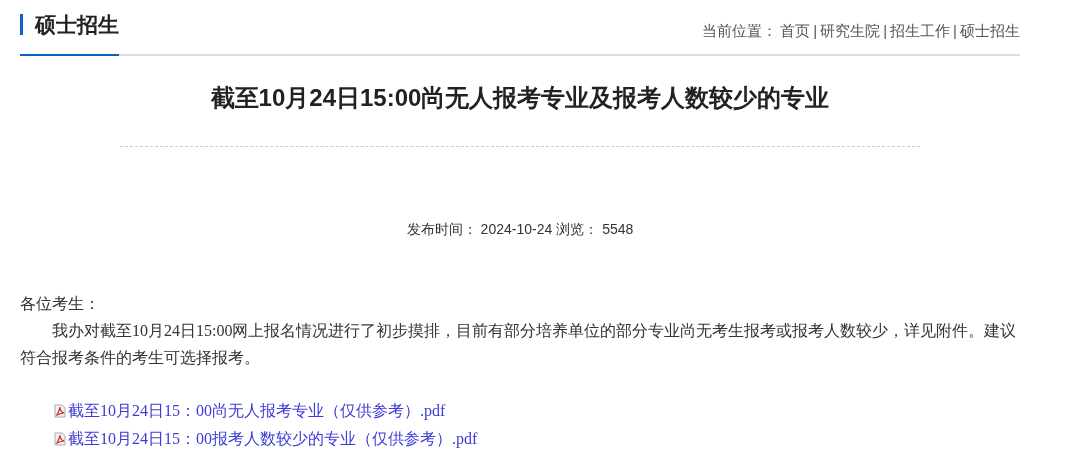 This screenshot has height=473, width=1080. Describe the element at coordinates (920, 30) in the screenshot. I see `breadcrumb-link: 招生工作` at that location.